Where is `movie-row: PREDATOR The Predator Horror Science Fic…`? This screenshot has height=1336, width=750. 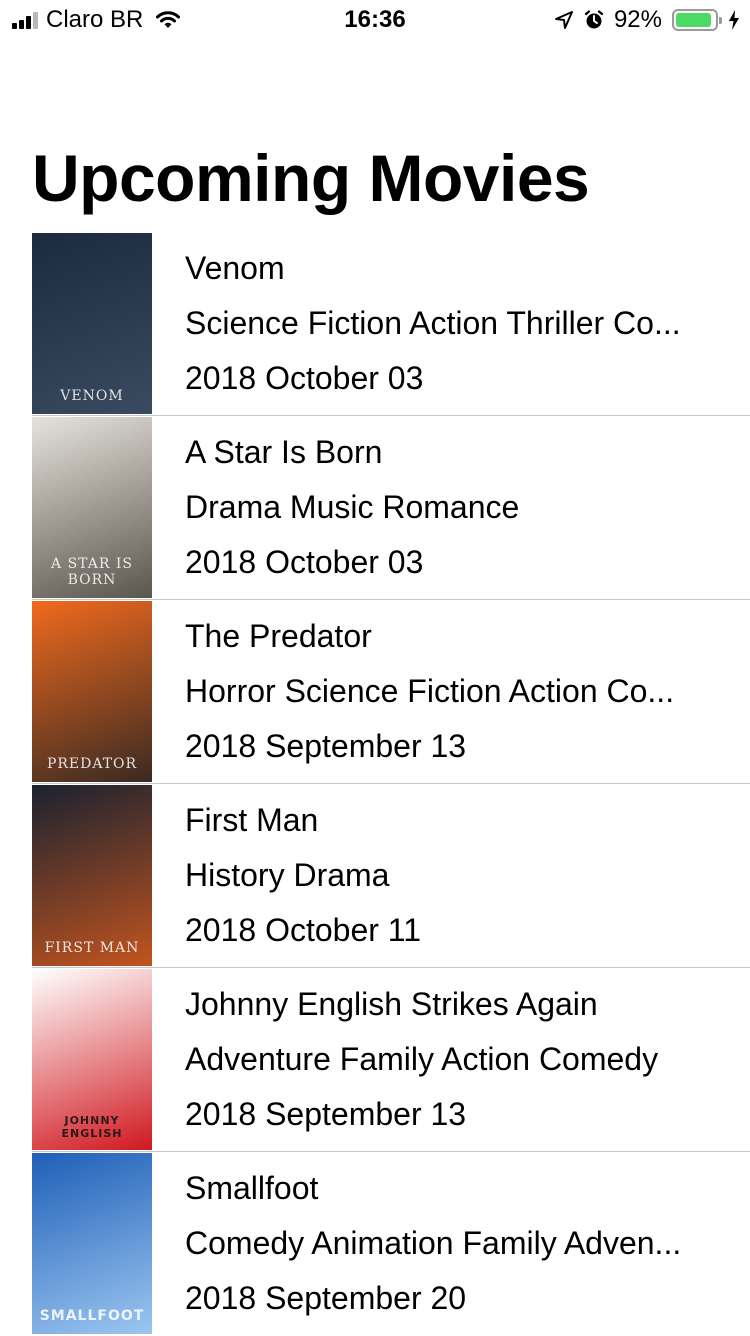
movie-row: PREDATOR The Predator Horror Science Fic… is located at coordinates (375, 692).